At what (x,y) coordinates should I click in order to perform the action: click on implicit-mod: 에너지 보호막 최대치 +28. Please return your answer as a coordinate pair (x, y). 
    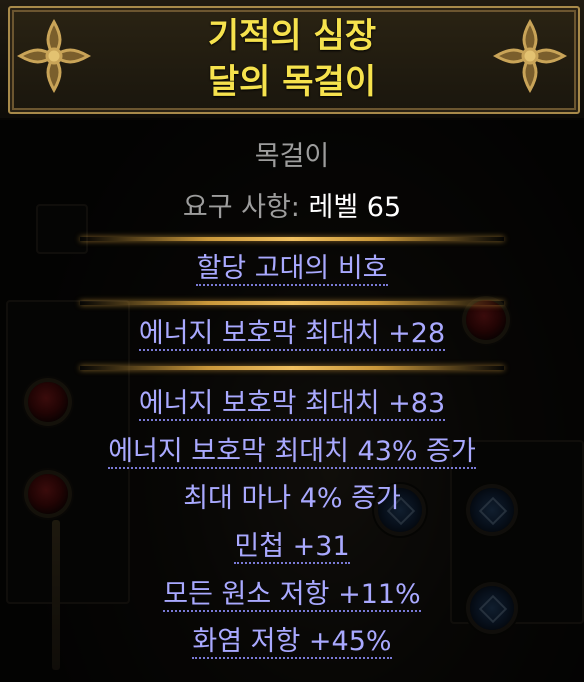
    Looking at the image, I should click on (292, 334).